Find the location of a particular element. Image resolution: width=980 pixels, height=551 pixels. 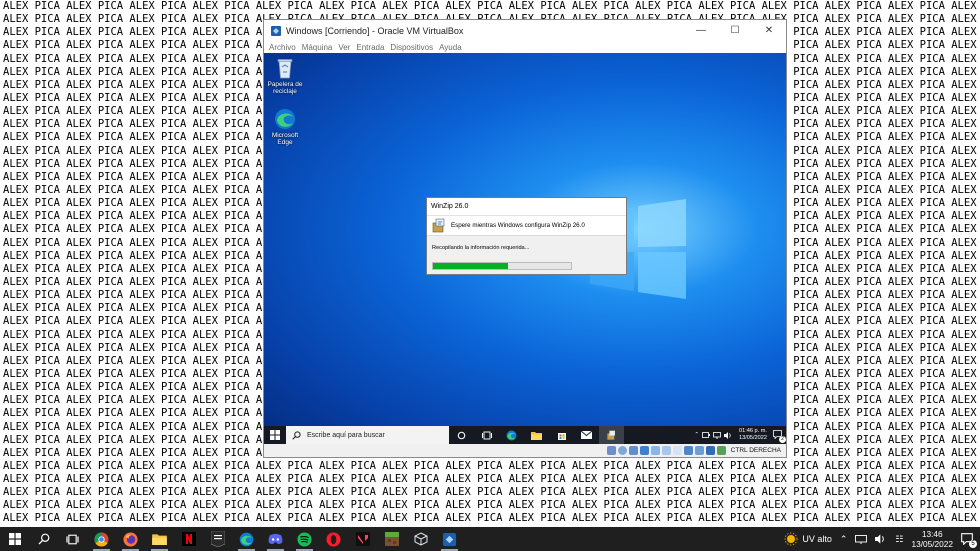

menu-ayuda: Ayuda is located at coordinates (450, 47).